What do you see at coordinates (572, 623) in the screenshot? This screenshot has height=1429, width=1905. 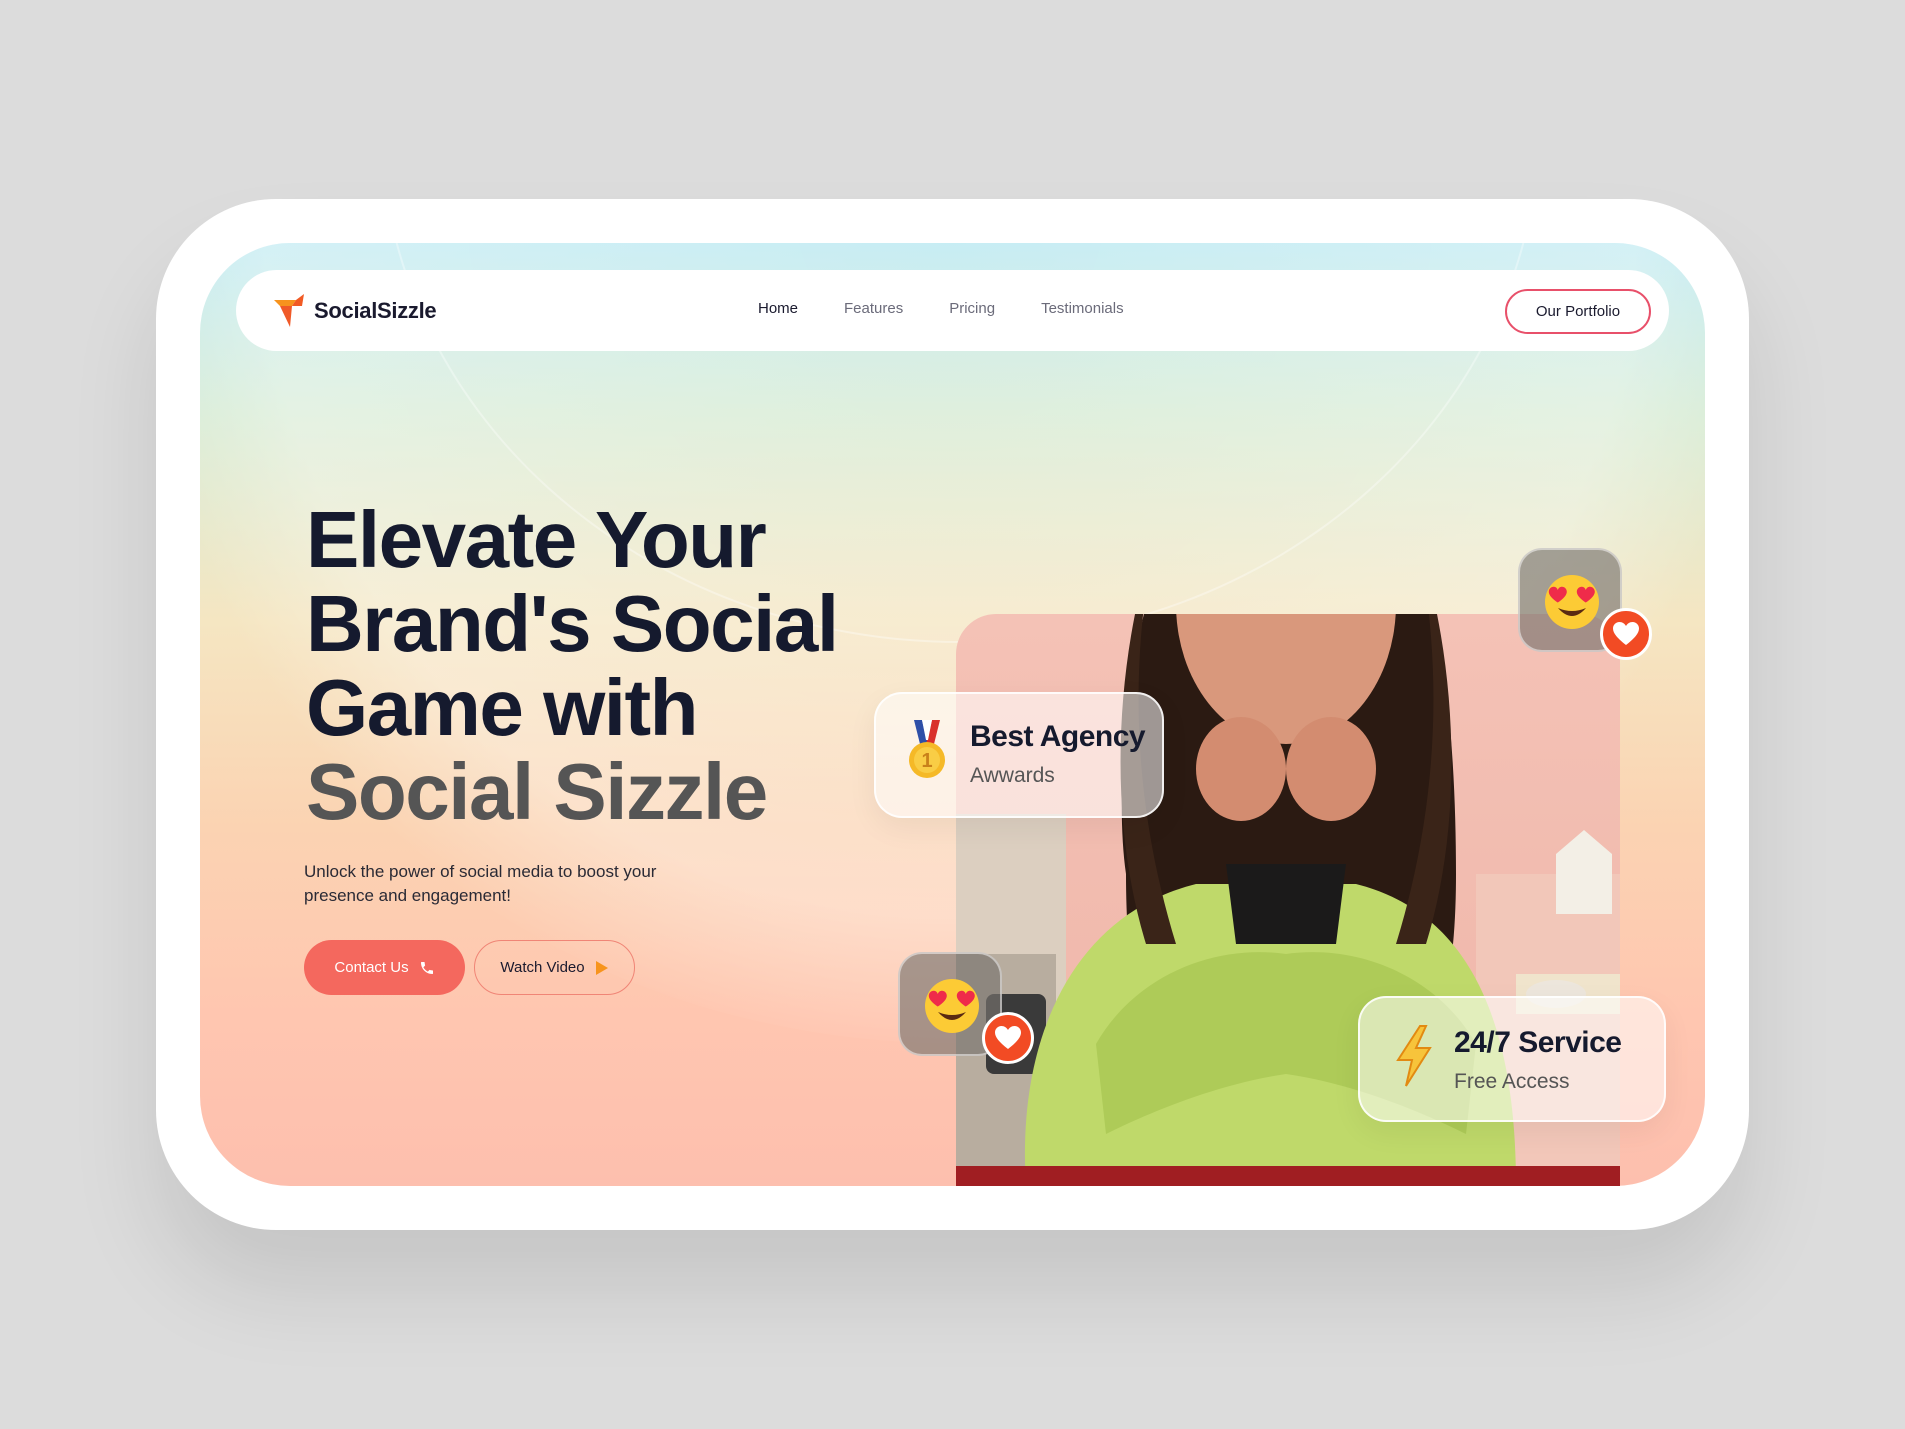 I see `headline-line: Brand's Social` at bounding box center [572, 623].